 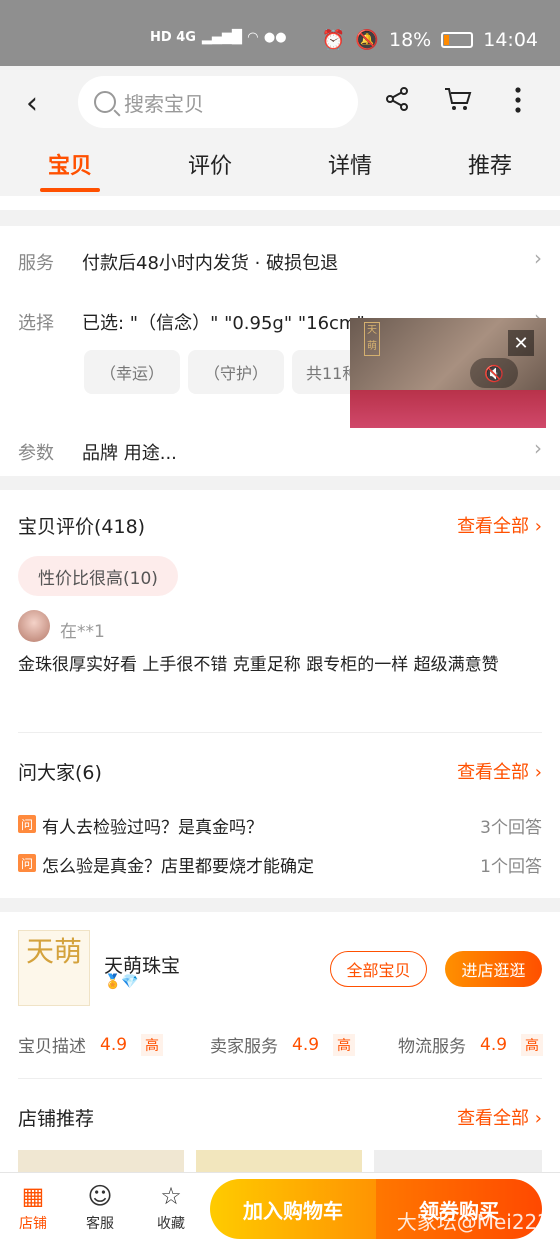 What do you see at coordinates (511, 867) in the screenshot?
I see `answer-count: 1个回答` at bounding box center [511, 867].